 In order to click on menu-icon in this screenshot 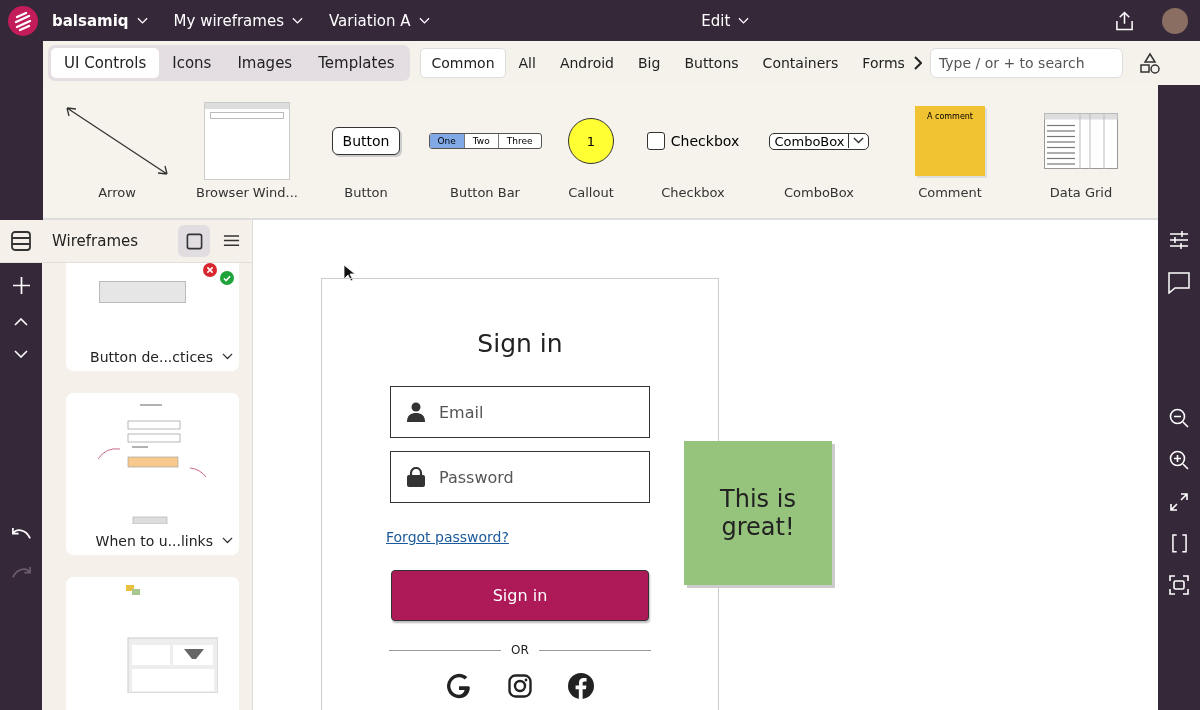, I will do `click(231, 241)`.